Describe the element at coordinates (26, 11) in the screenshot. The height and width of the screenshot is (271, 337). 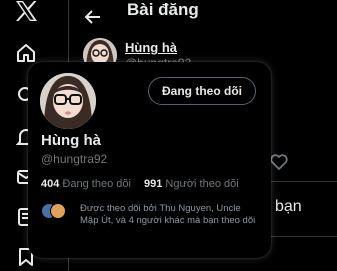
I see `x-logo-icon` at that location.